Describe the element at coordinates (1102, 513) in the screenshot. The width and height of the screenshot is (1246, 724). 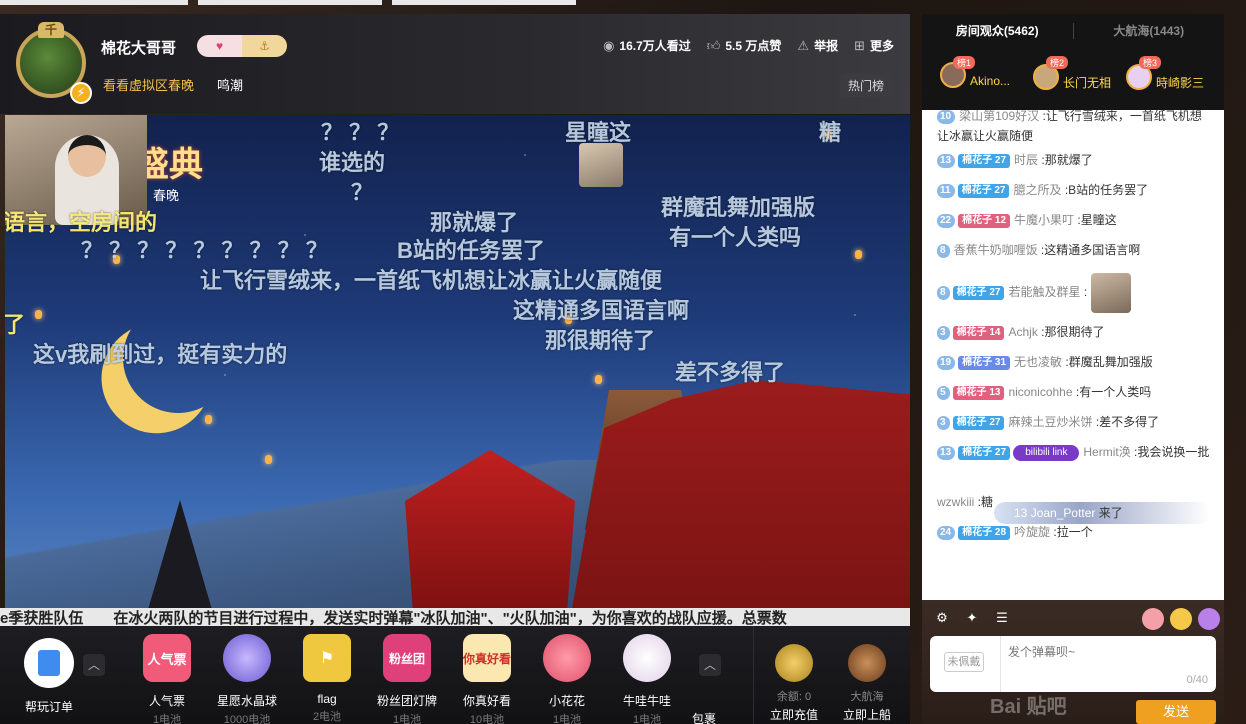
I see `entry-notice: 13 Joan_Potter 来了` at that location.